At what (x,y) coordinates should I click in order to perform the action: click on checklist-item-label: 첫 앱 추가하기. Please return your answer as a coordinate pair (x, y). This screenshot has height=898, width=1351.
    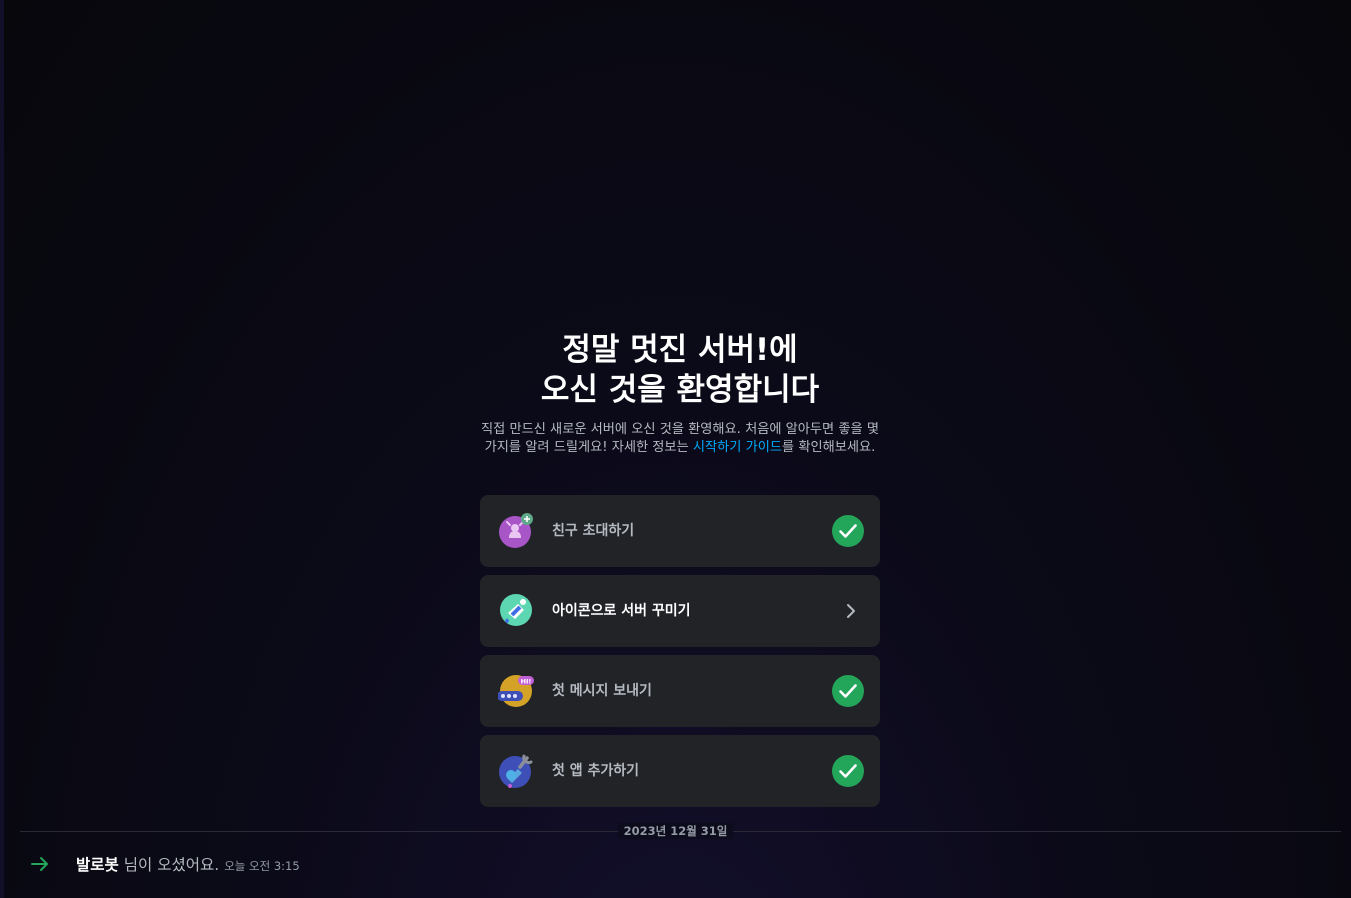
    Looking at the image, I should click on (596, 771).